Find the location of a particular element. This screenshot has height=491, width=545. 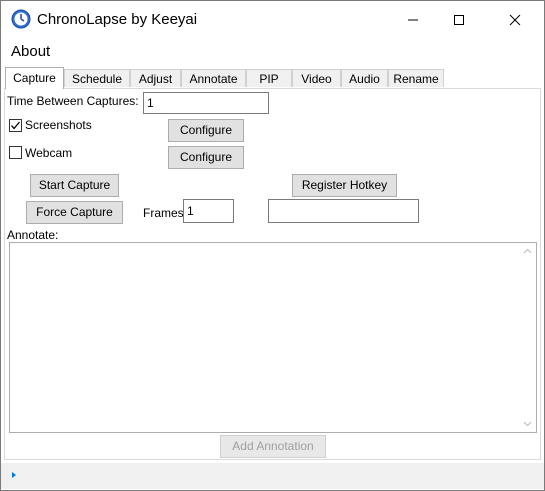

tab-annotate: Annotate is located at coordinates (213, 78).